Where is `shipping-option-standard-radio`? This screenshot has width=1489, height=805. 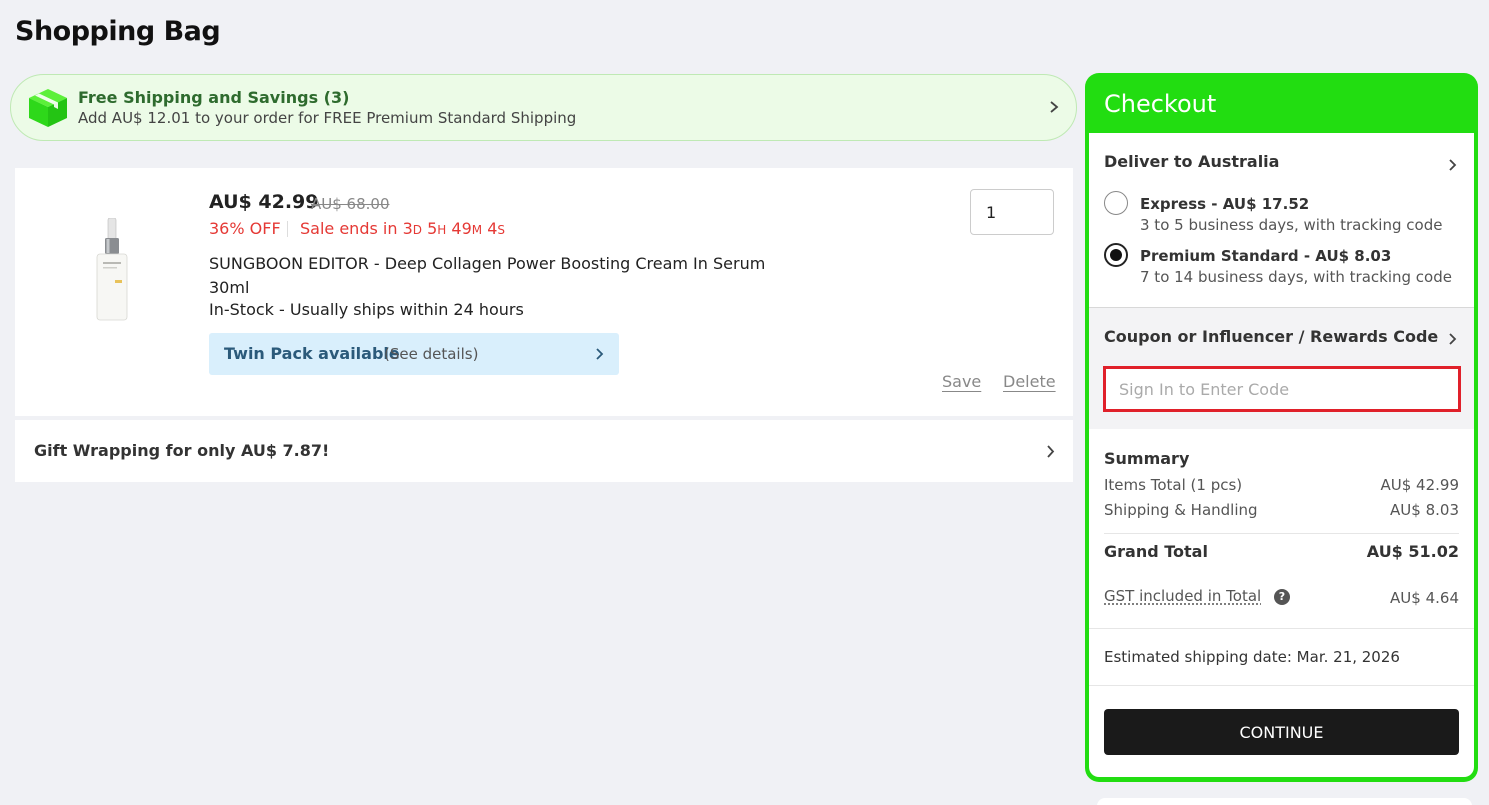
shipping-option-standard-radio is located at coordinates (1116, 255).